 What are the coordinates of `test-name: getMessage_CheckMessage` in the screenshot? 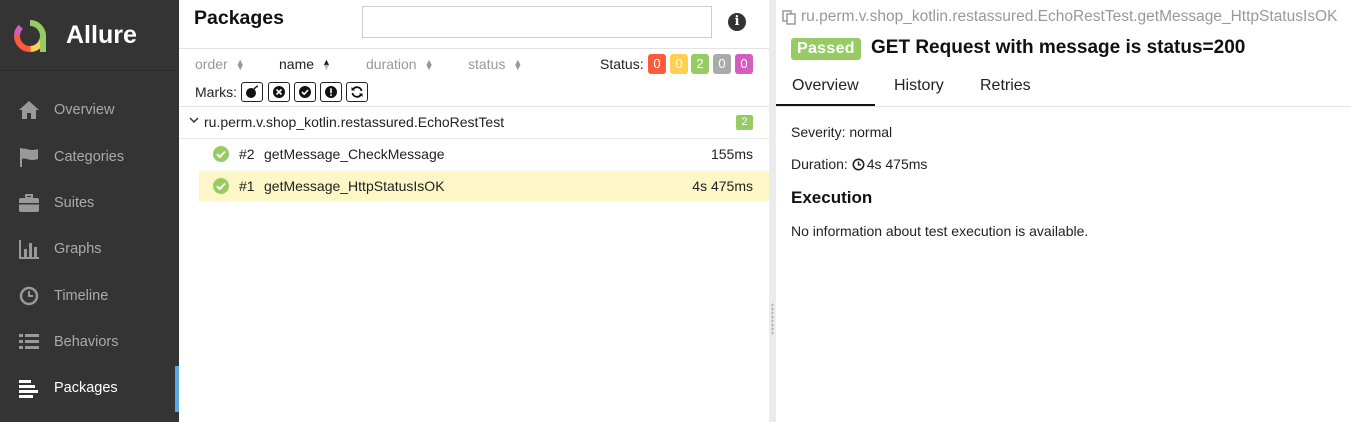 It's located at (354, 154).